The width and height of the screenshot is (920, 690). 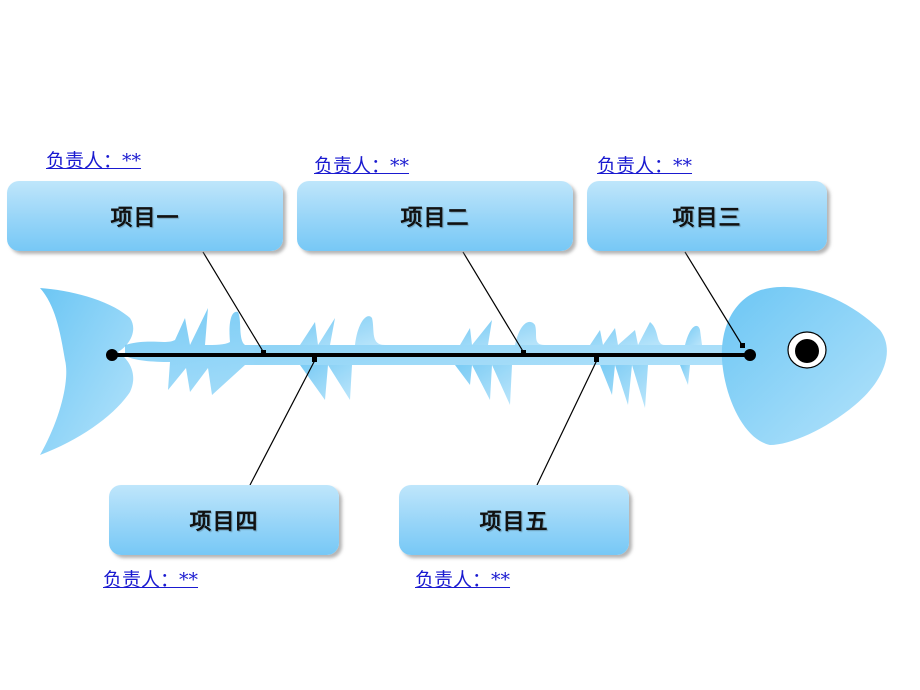 I want to click on fish-tail, so click(x=87, y=371).